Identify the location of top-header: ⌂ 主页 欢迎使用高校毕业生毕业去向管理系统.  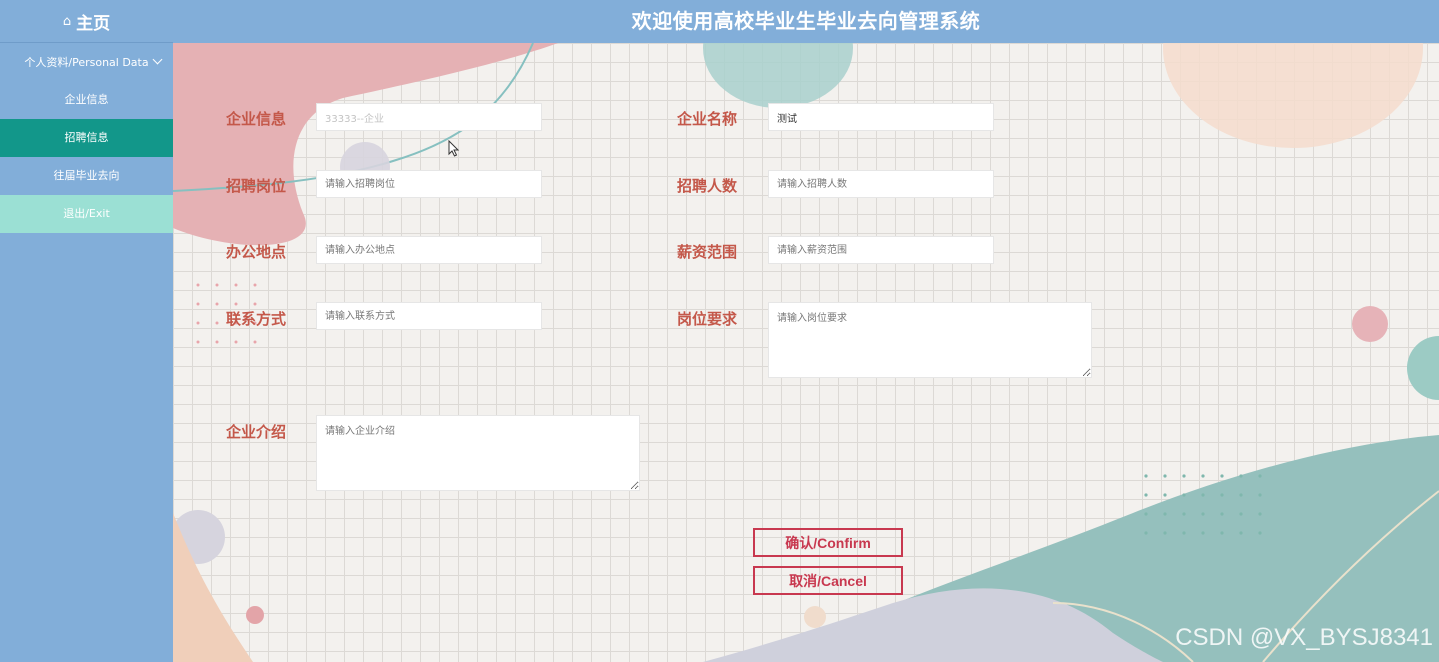
(719, 21).